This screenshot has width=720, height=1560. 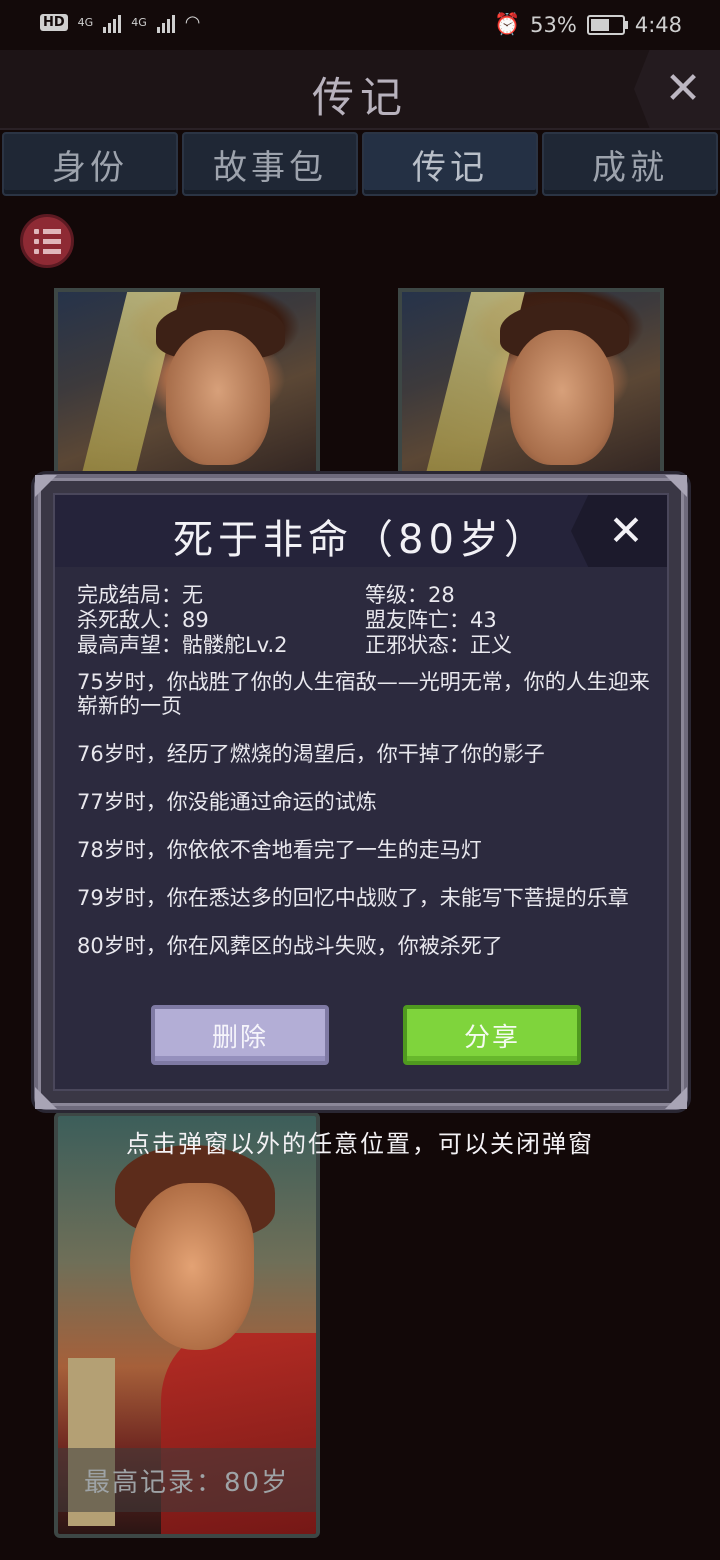 I want to click on signal-icon, so click(x=112, y=23).